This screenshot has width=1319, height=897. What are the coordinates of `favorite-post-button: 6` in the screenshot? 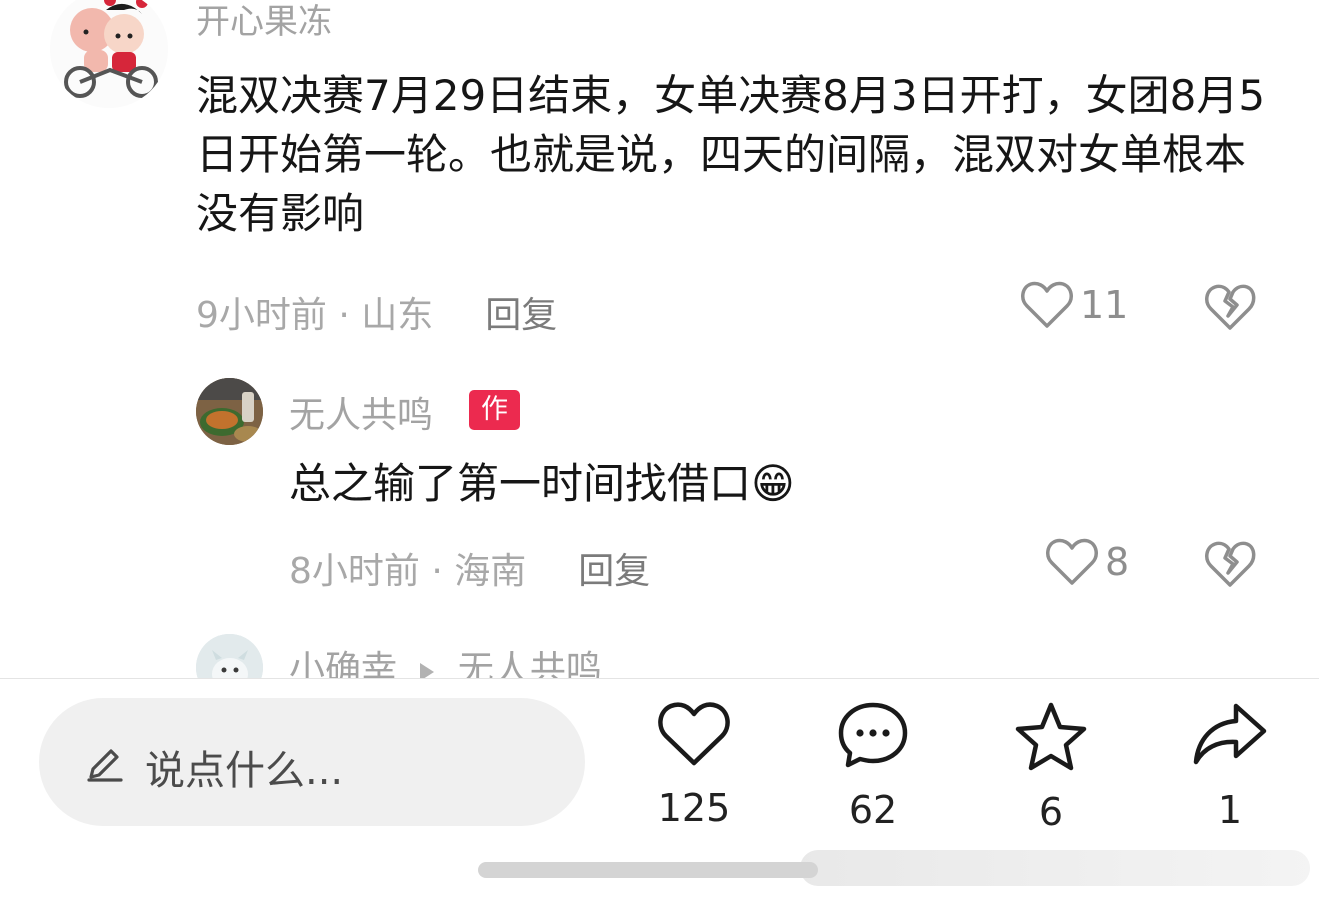 It's located at (1051, 767).